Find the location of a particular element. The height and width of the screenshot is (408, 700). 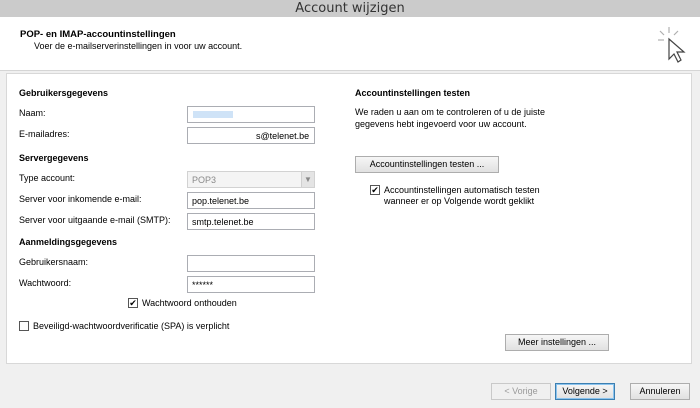

cancel-button: Annuleren is located at coordinates (660, 391).